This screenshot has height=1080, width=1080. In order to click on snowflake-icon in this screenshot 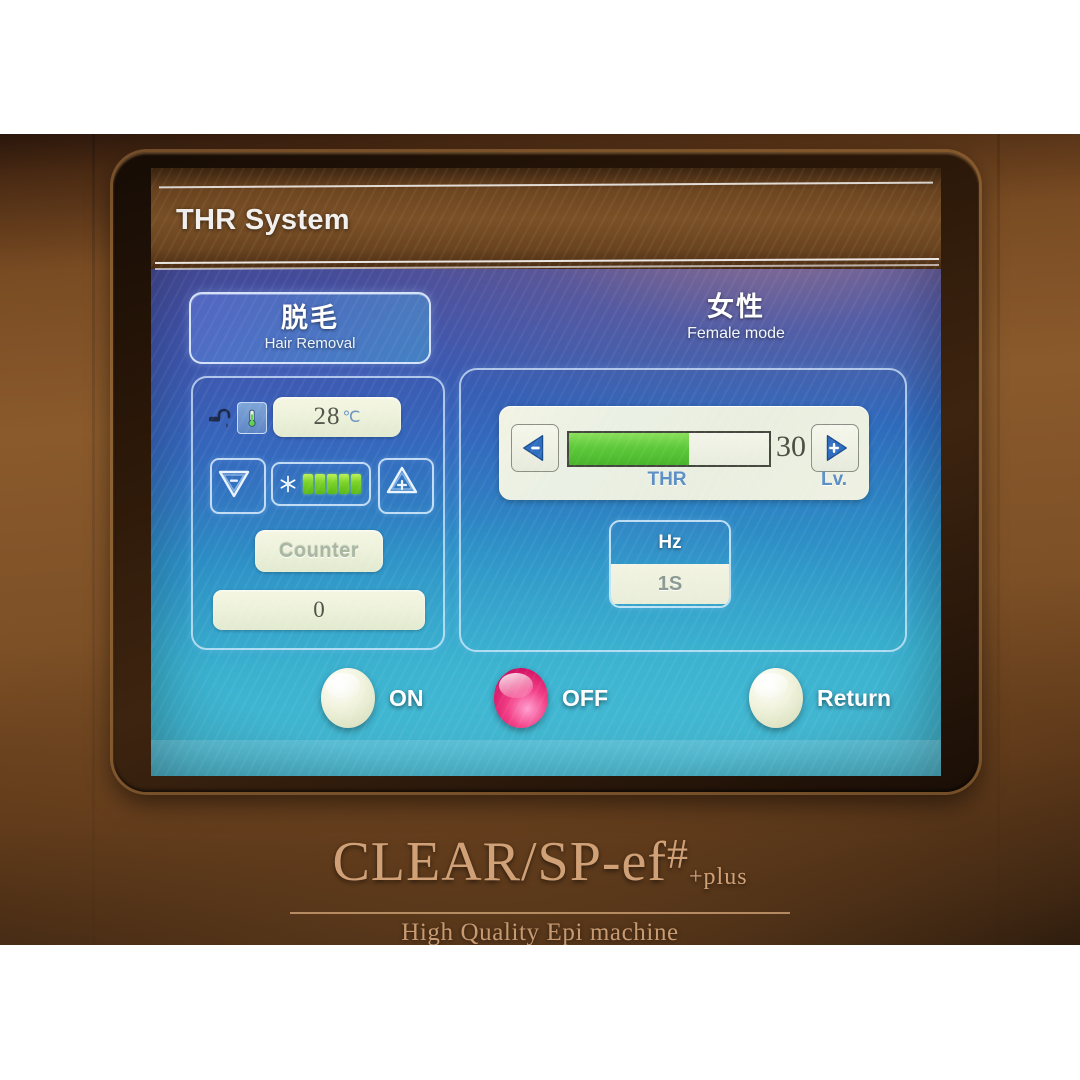, I will do `click(288, 484)`.